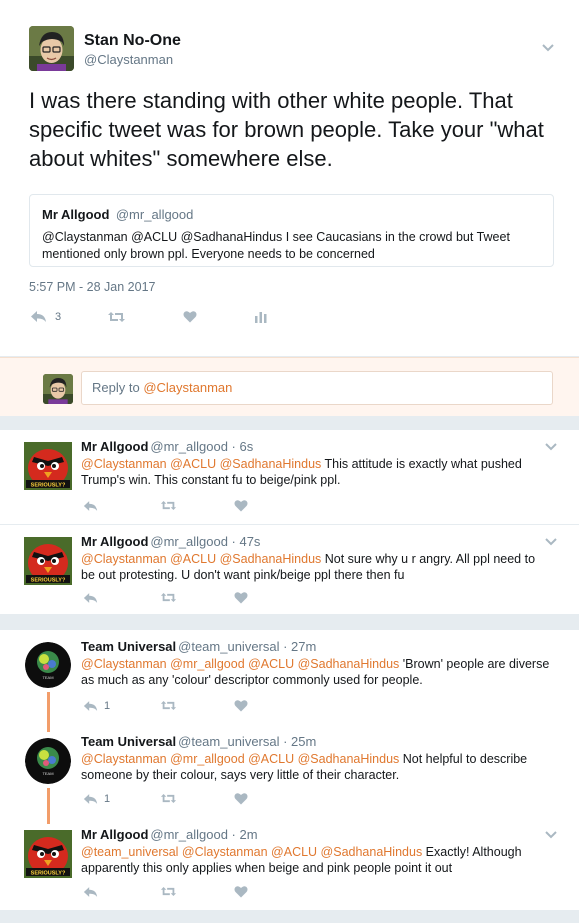 The height and width of the screenshot is (923, 579). Describe the element at coordinates (154, 214) in the screenshot. I see `quote-author-handle: @mr_allgood` at that location.